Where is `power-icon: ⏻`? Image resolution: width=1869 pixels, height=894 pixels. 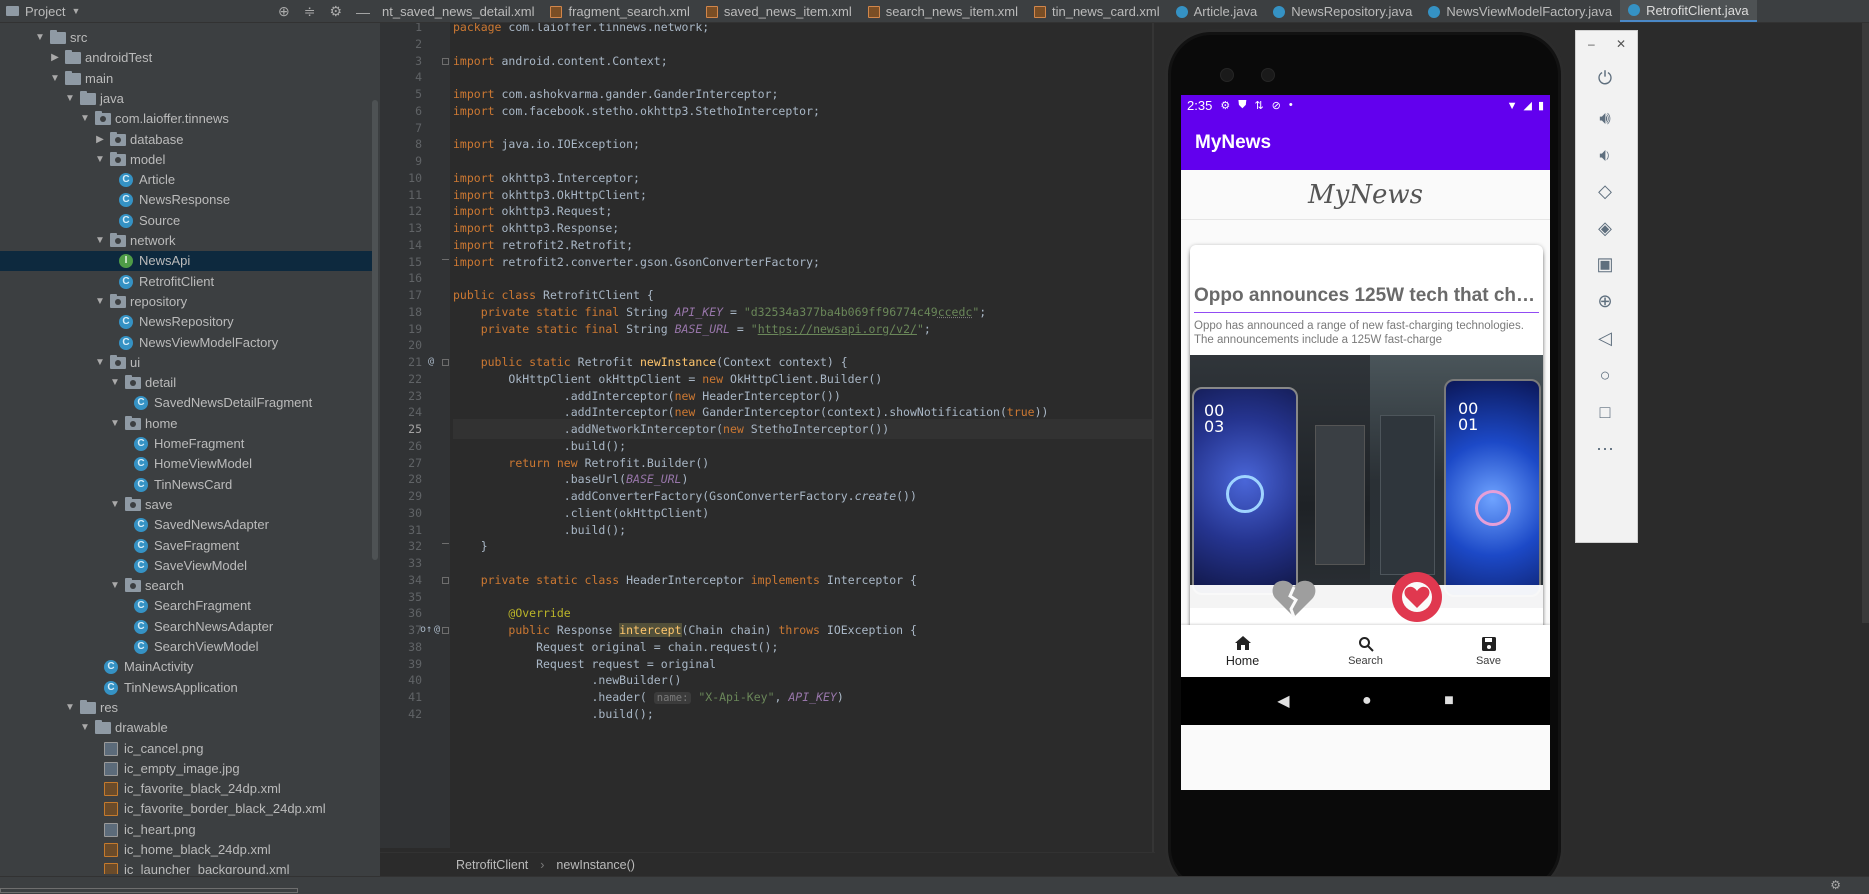 power-icon: ⏻ is located at coordinates (1605, 78).